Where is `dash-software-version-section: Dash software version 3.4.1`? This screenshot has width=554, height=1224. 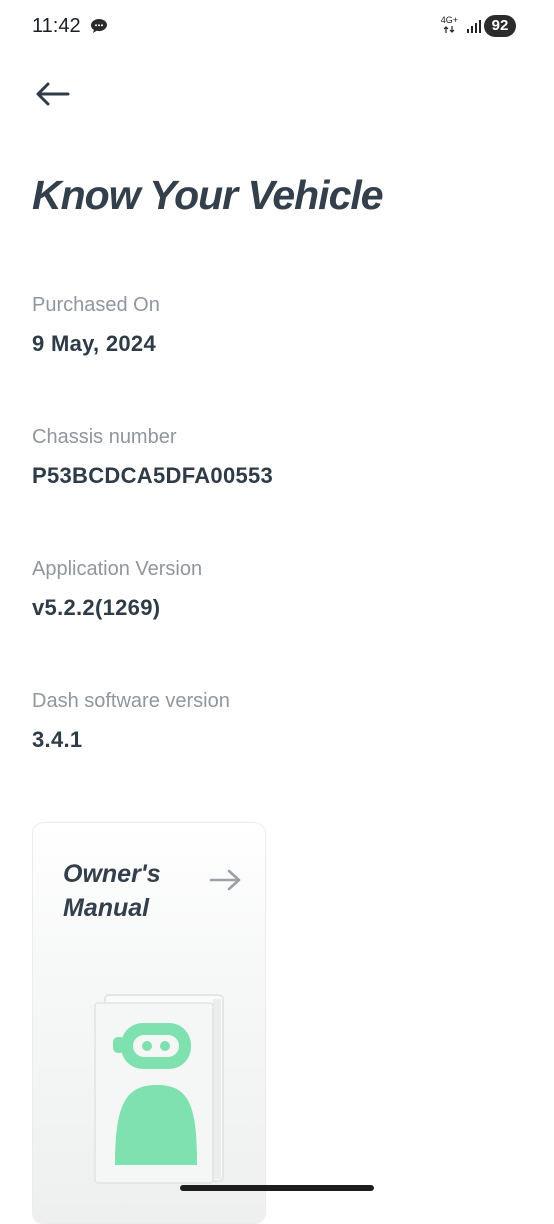
dash-software-version-section: Dash software version 3.4.1 is located at coordinates (131, 721).